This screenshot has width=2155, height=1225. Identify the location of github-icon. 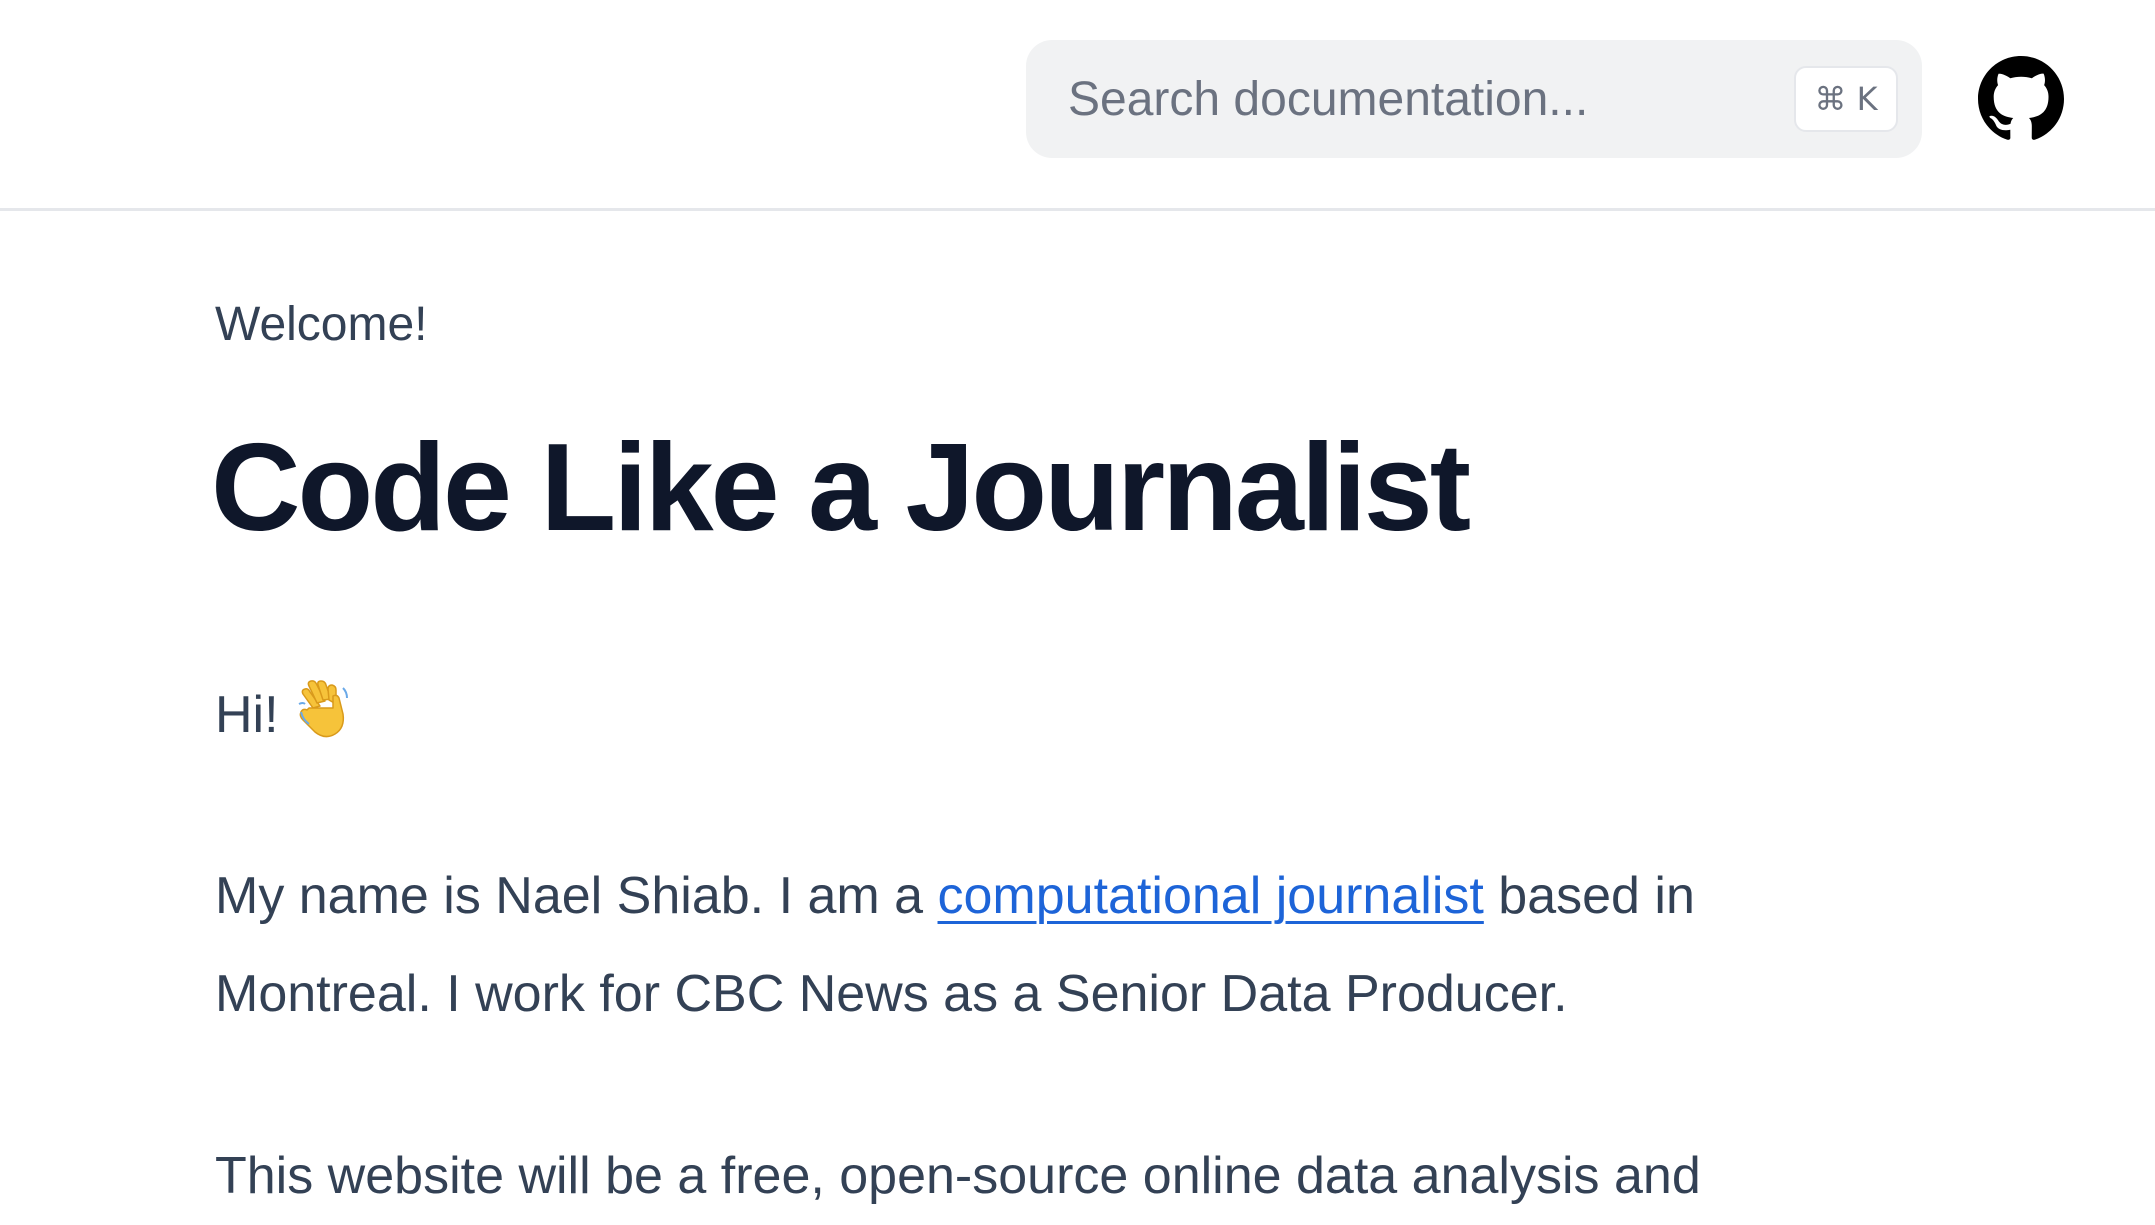
(2021, 98).